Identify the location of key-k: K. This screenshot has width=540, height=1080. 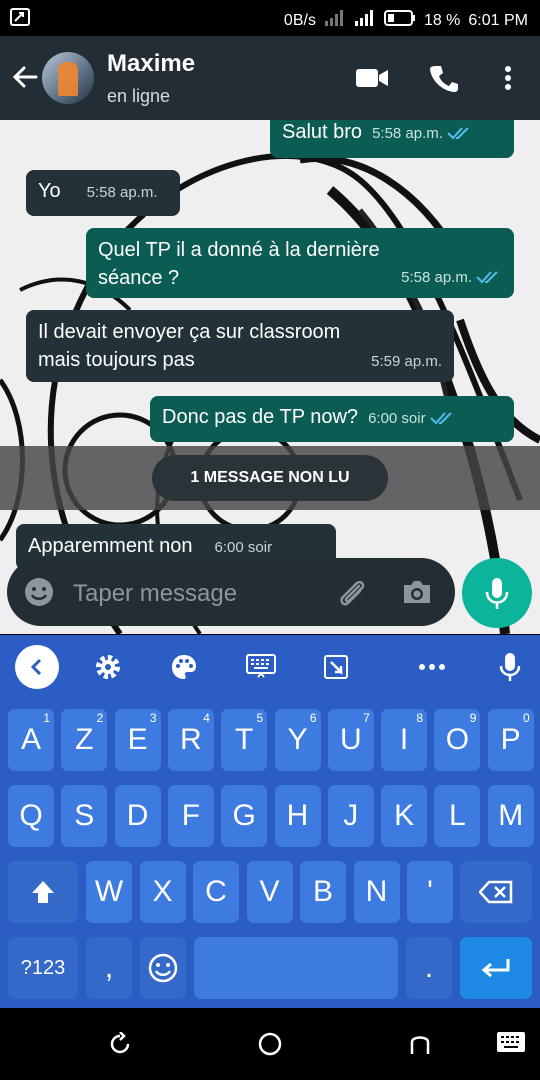
(404, 816).